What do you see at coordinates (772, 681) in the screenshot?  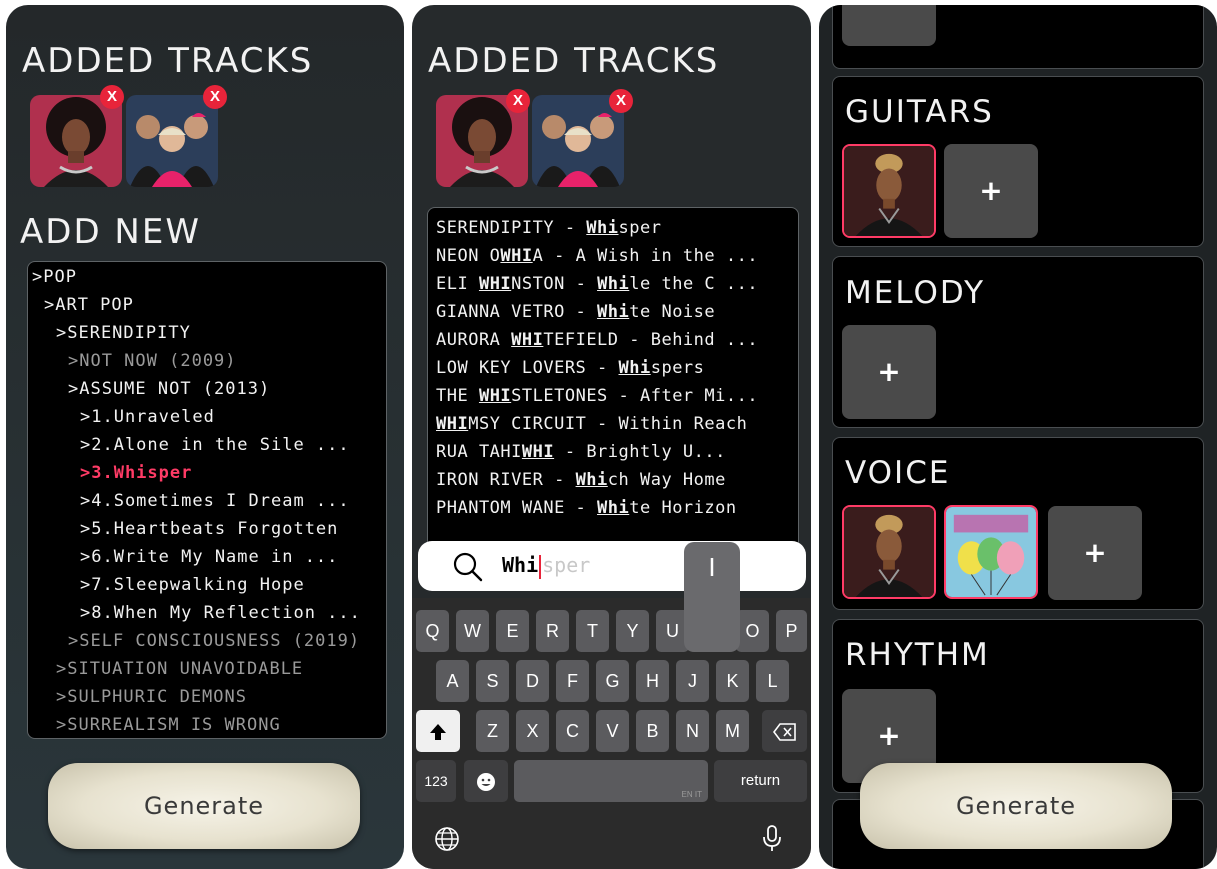 I see `key-l: L` at bounding box center [772, 681].